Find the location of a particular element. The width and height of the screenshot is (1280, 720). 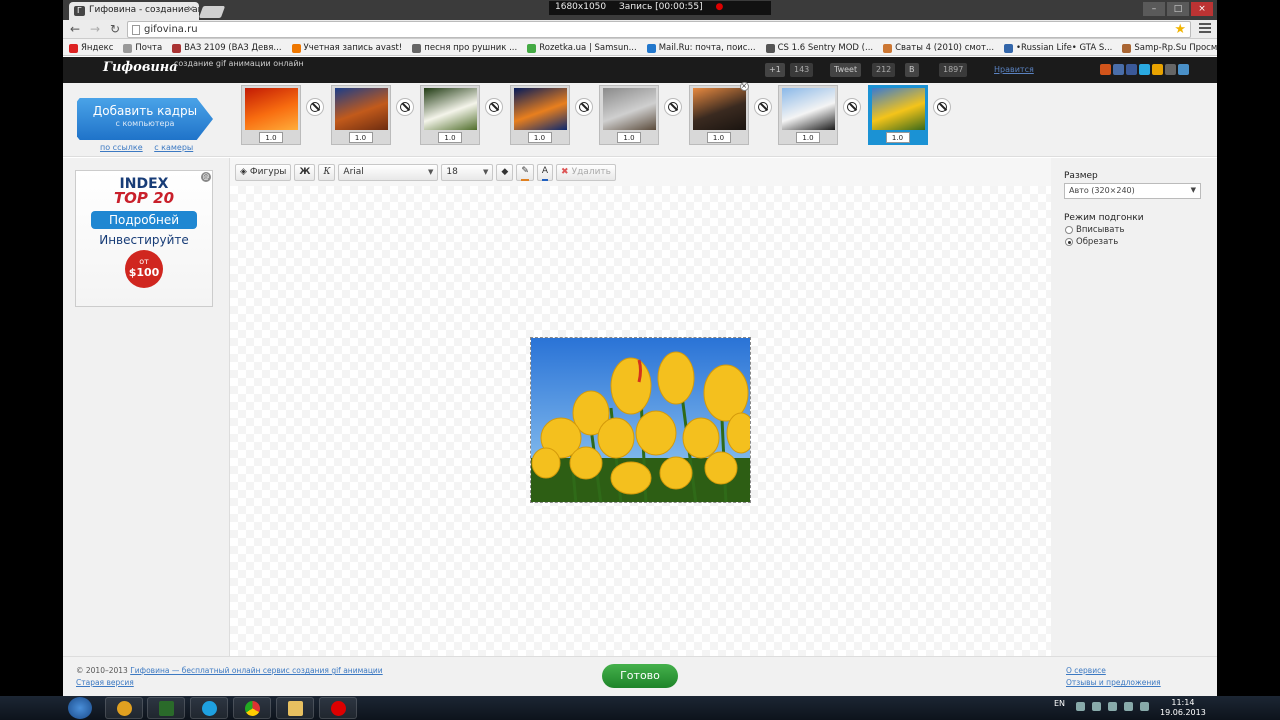

minimize-button: – is located at coordinates (1154, 9).